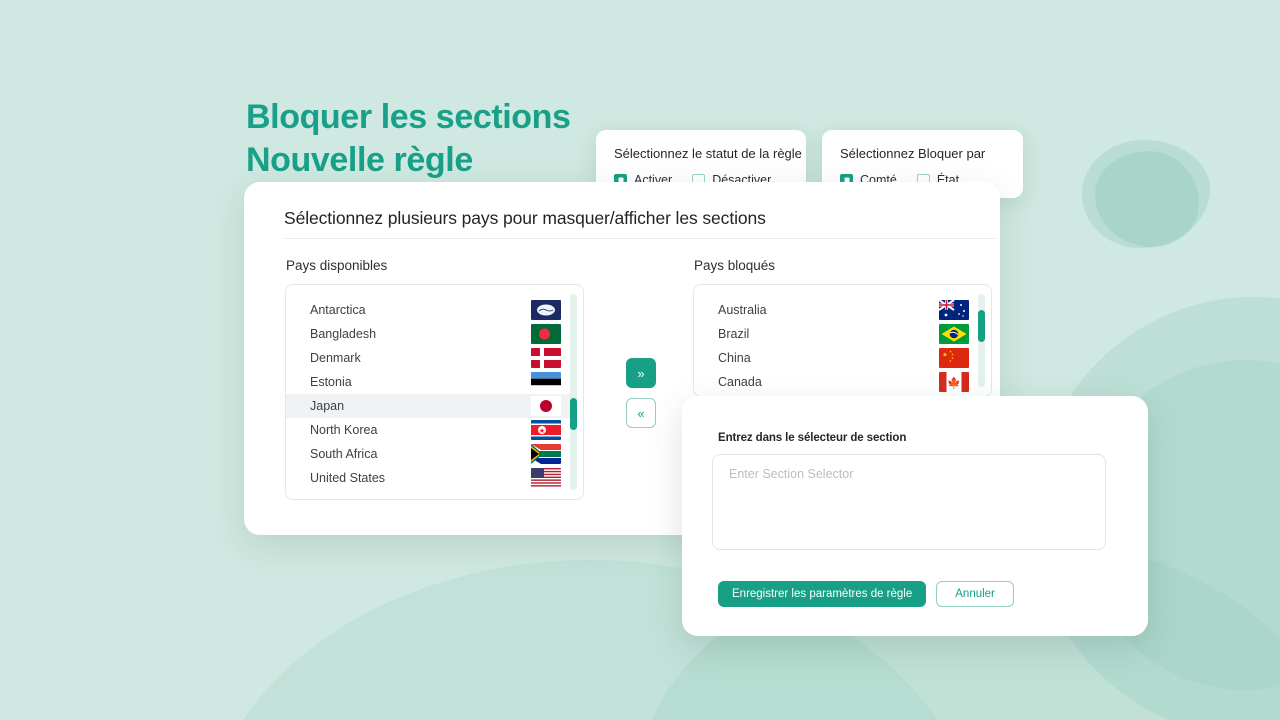  Describe the element at coordinates (909, 502) in the screenshot. I see `section-selector-input` at that location.